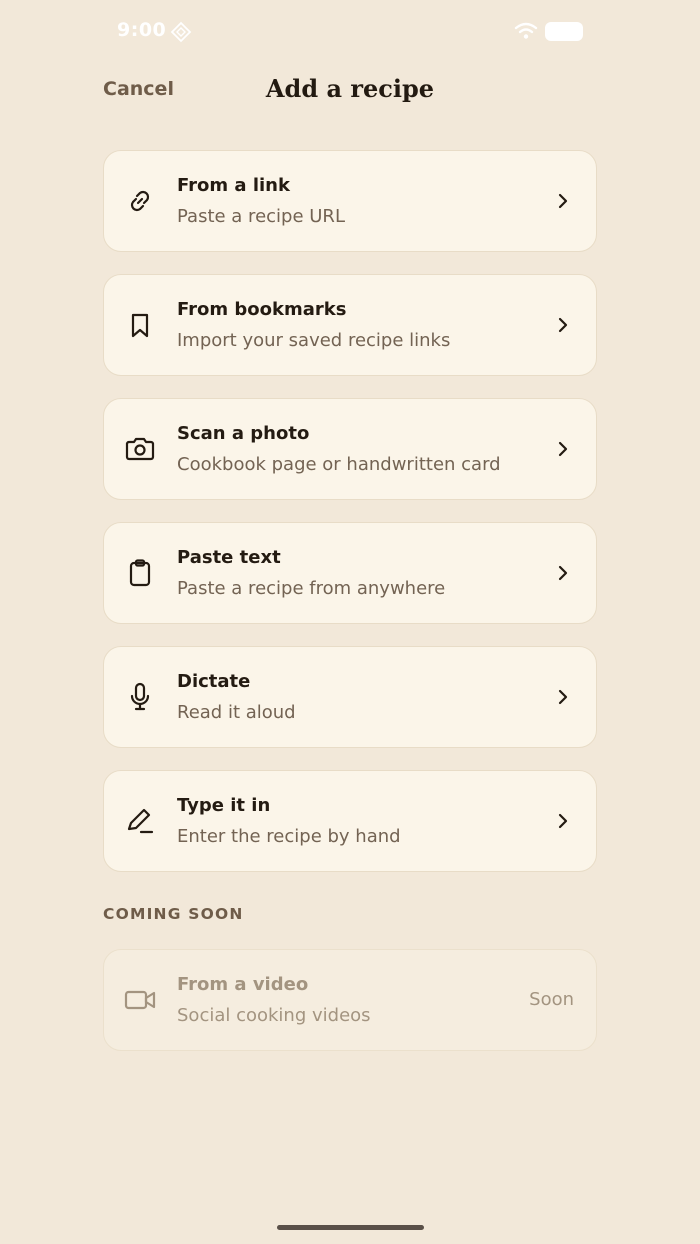  Describe the element at coordinates (243, 433) in the screenshot. I see `option-title: Scan a photo` at that location.